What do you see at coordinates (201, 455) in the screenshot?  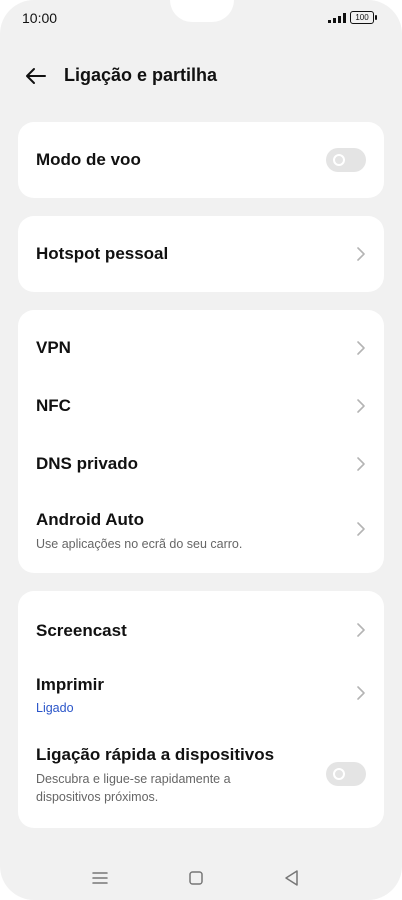 I see `setting-row-private-dns: DNS privado` at bounding box center [201, 455].